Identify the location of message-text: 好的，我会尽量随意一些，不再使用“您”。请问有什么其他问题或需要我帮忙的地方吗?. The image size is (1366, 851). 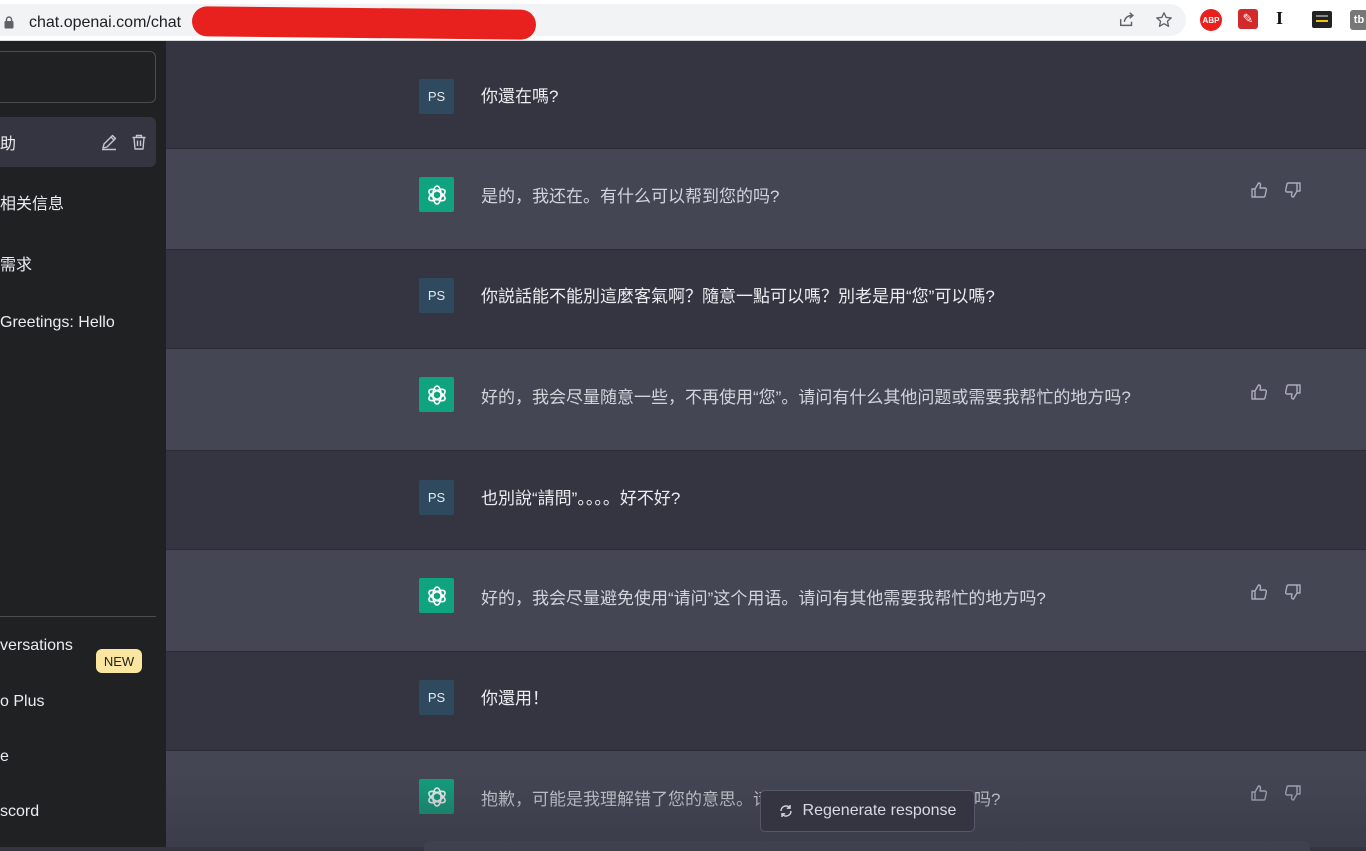
(806, 397).